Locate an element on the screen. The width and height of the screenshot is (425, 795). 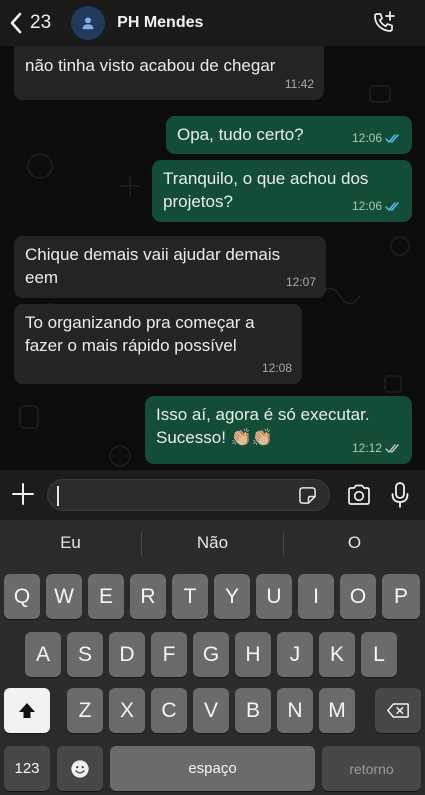
key-b: B is located at coordinates (253, 710).